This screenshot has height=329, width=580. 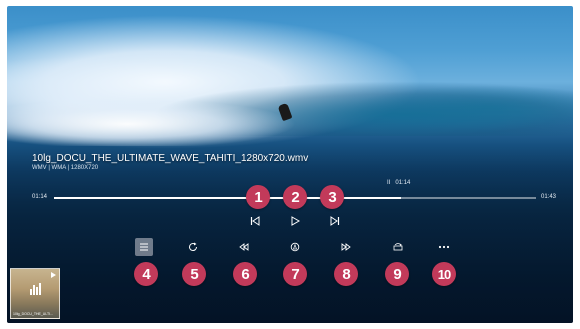 What do you see at coordinates (40, 197) in the screenshot?
I see `current-time: 01:14` at bounding box center [40, 197].